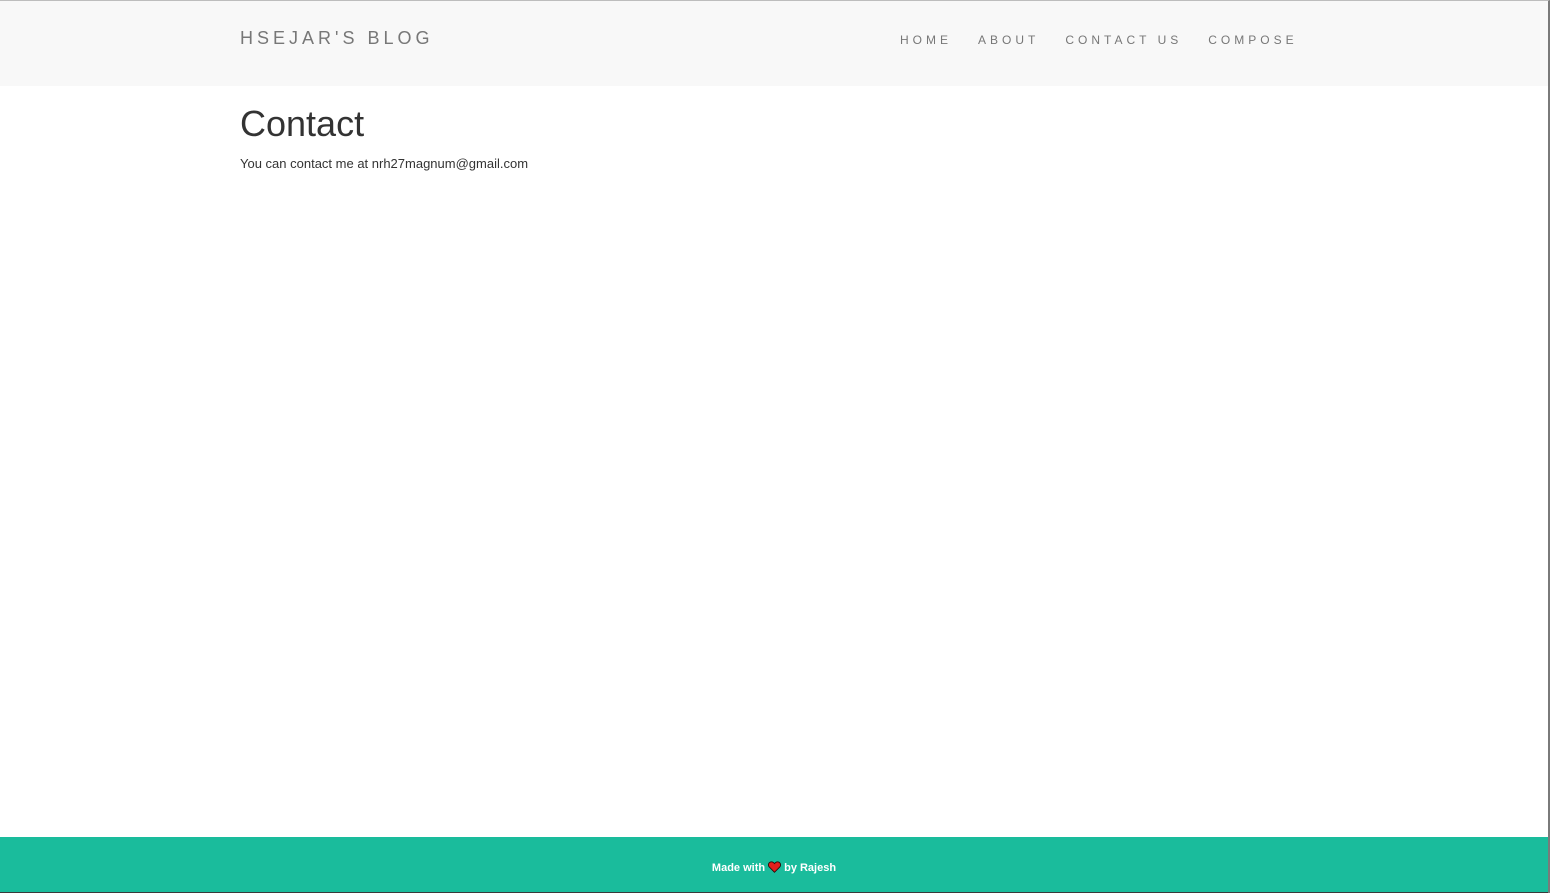 The image size is (1550, 893). Describe the element at coordinates (336, 38) in the screenshot. I see `site-brand-link: HSEJAR'S BLOG` at that location.